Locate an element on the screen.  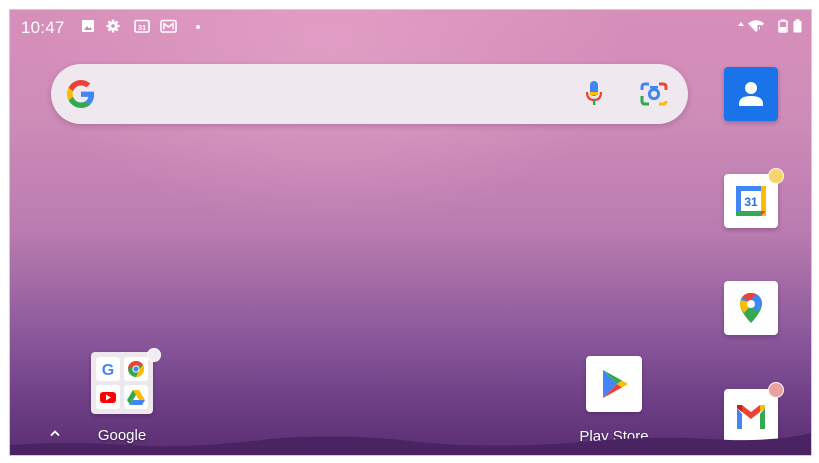
contacts-icon is located at coordinates (751, 94).